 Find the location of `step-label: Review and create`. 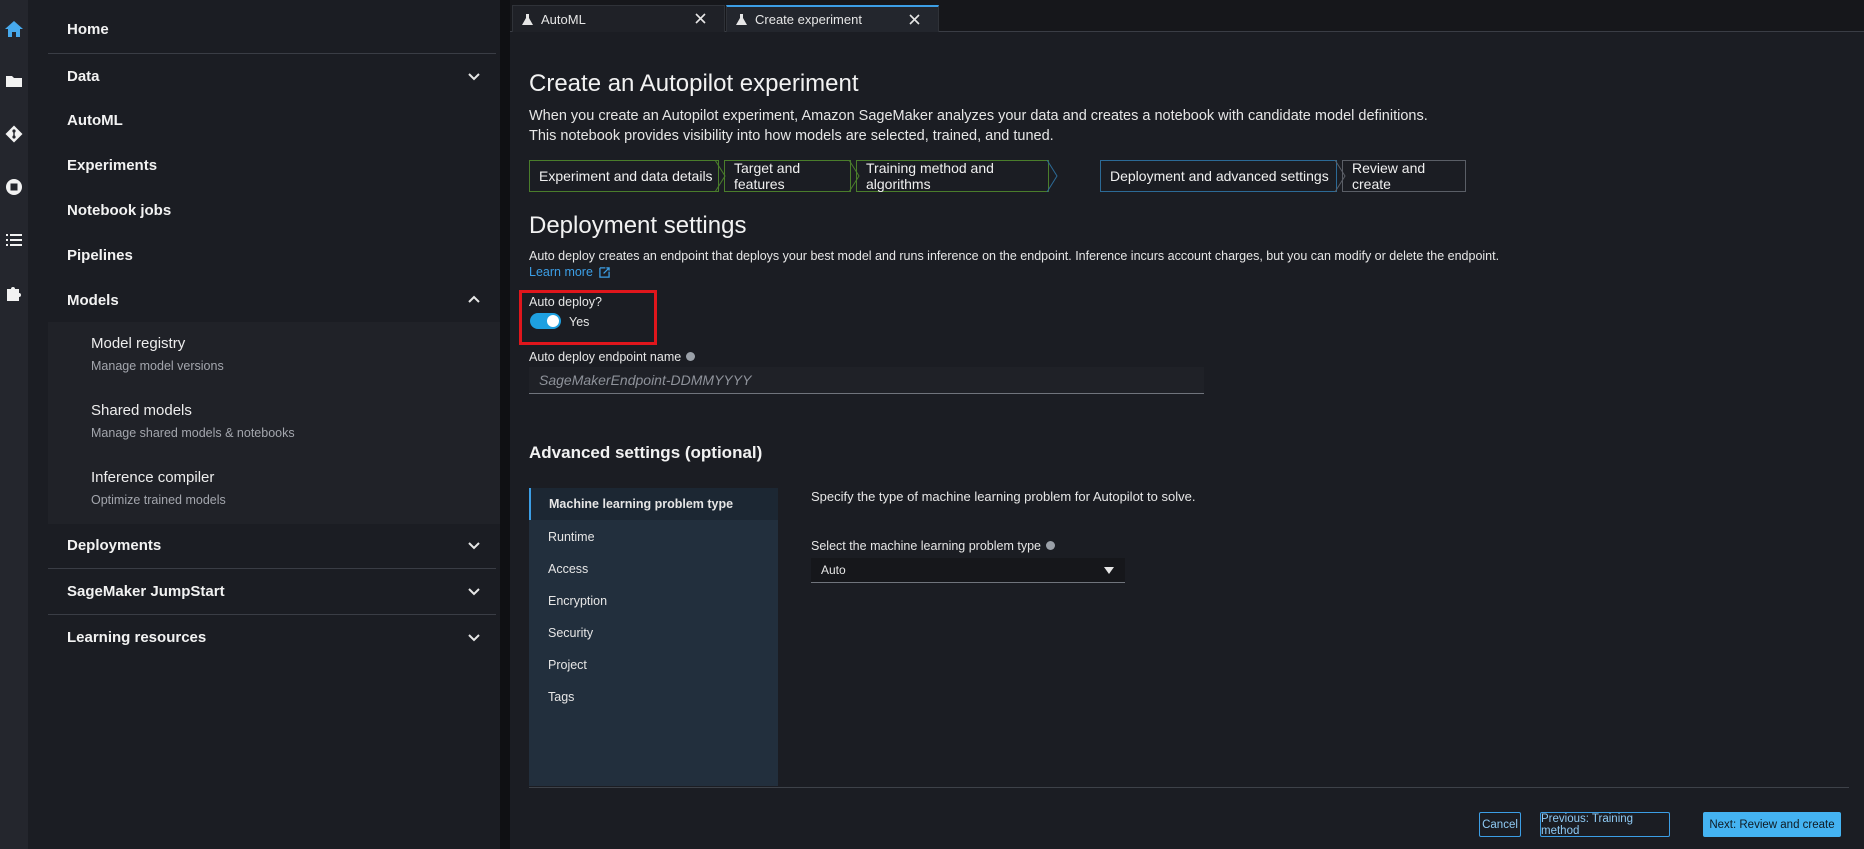

step-label: Review and create is located at coordinates (1389, 176).